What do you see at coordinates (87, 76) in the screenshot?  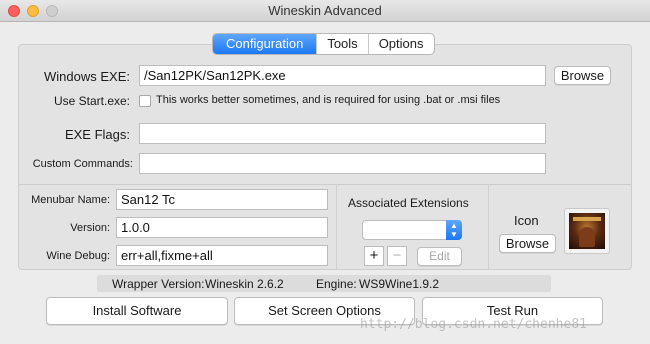 I see `windows-exe-label: Windows EXE:` at bounding box center [87, 76].